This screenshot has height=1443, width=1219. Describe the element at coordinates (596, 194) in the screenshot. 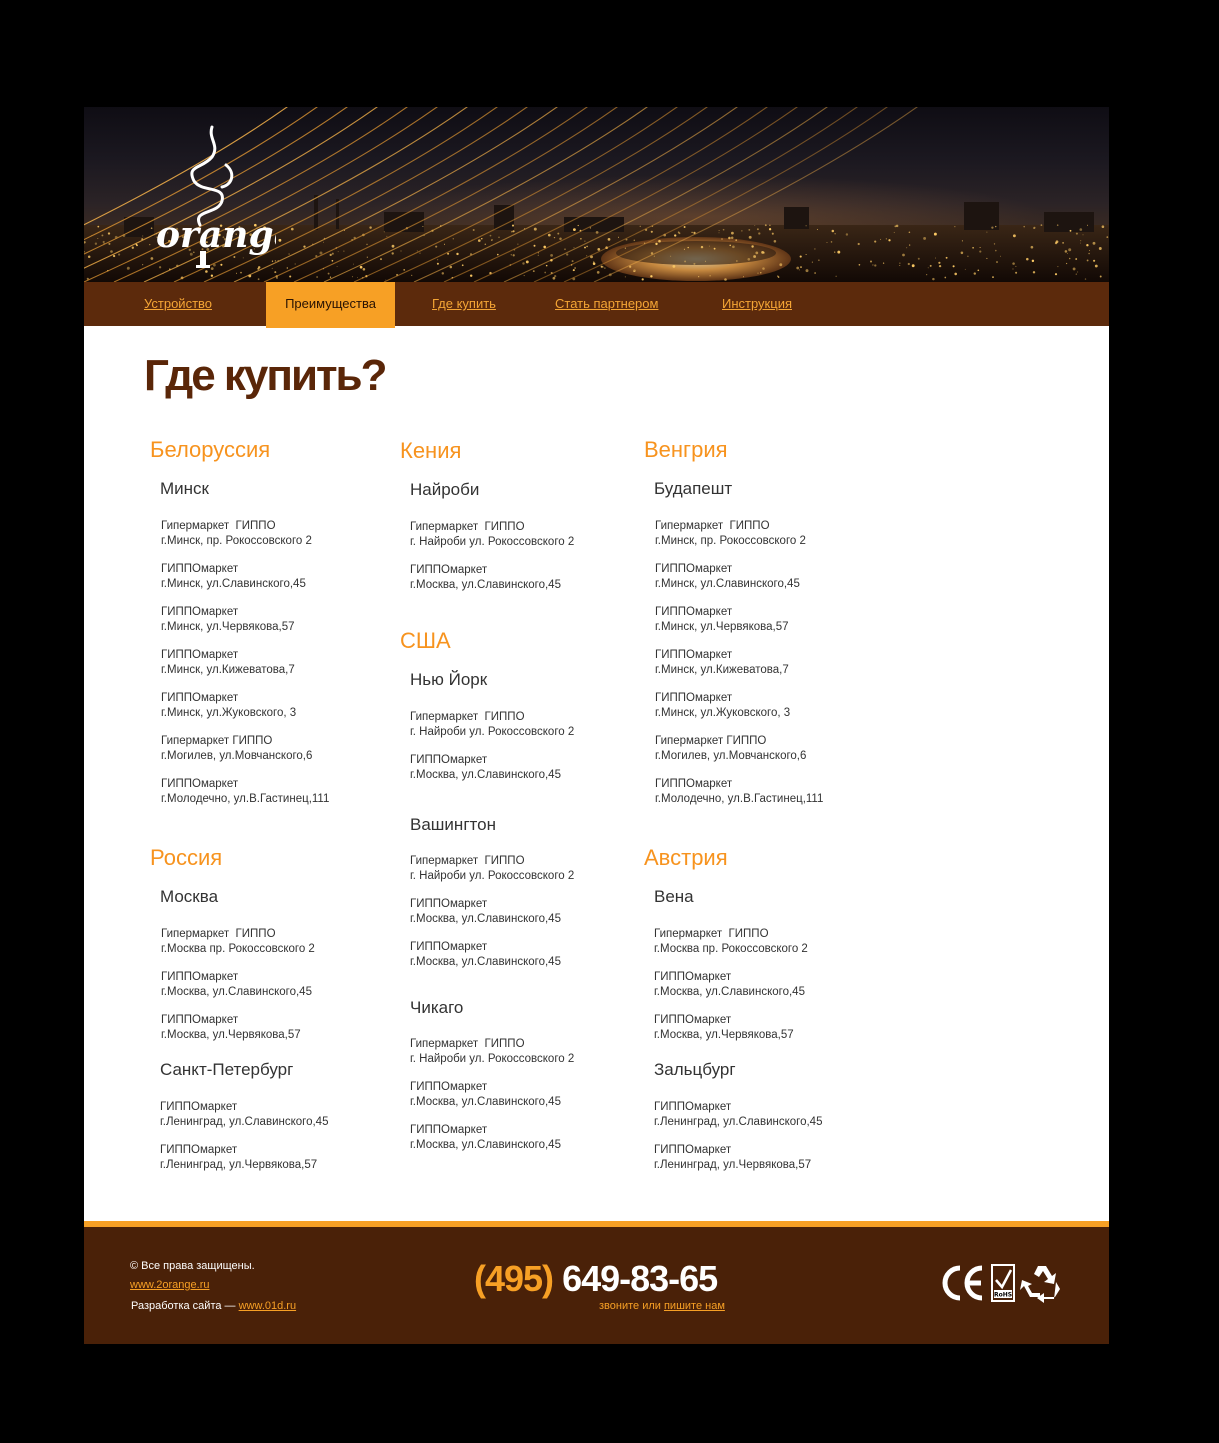

I see `header-banner: orange` at that location.